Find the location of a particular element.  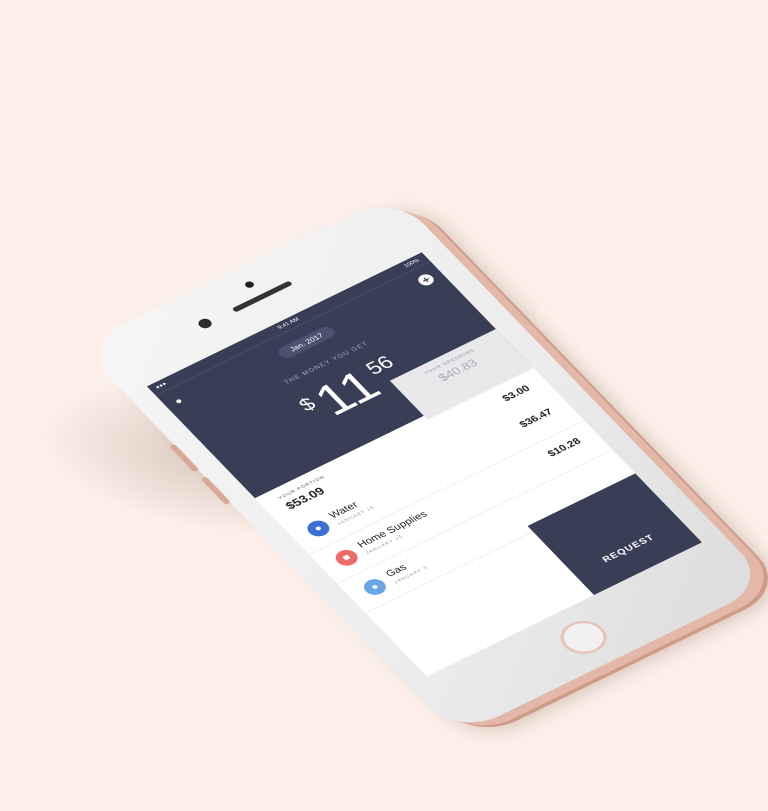

add-icon: + is located at coordinates (426, 280).